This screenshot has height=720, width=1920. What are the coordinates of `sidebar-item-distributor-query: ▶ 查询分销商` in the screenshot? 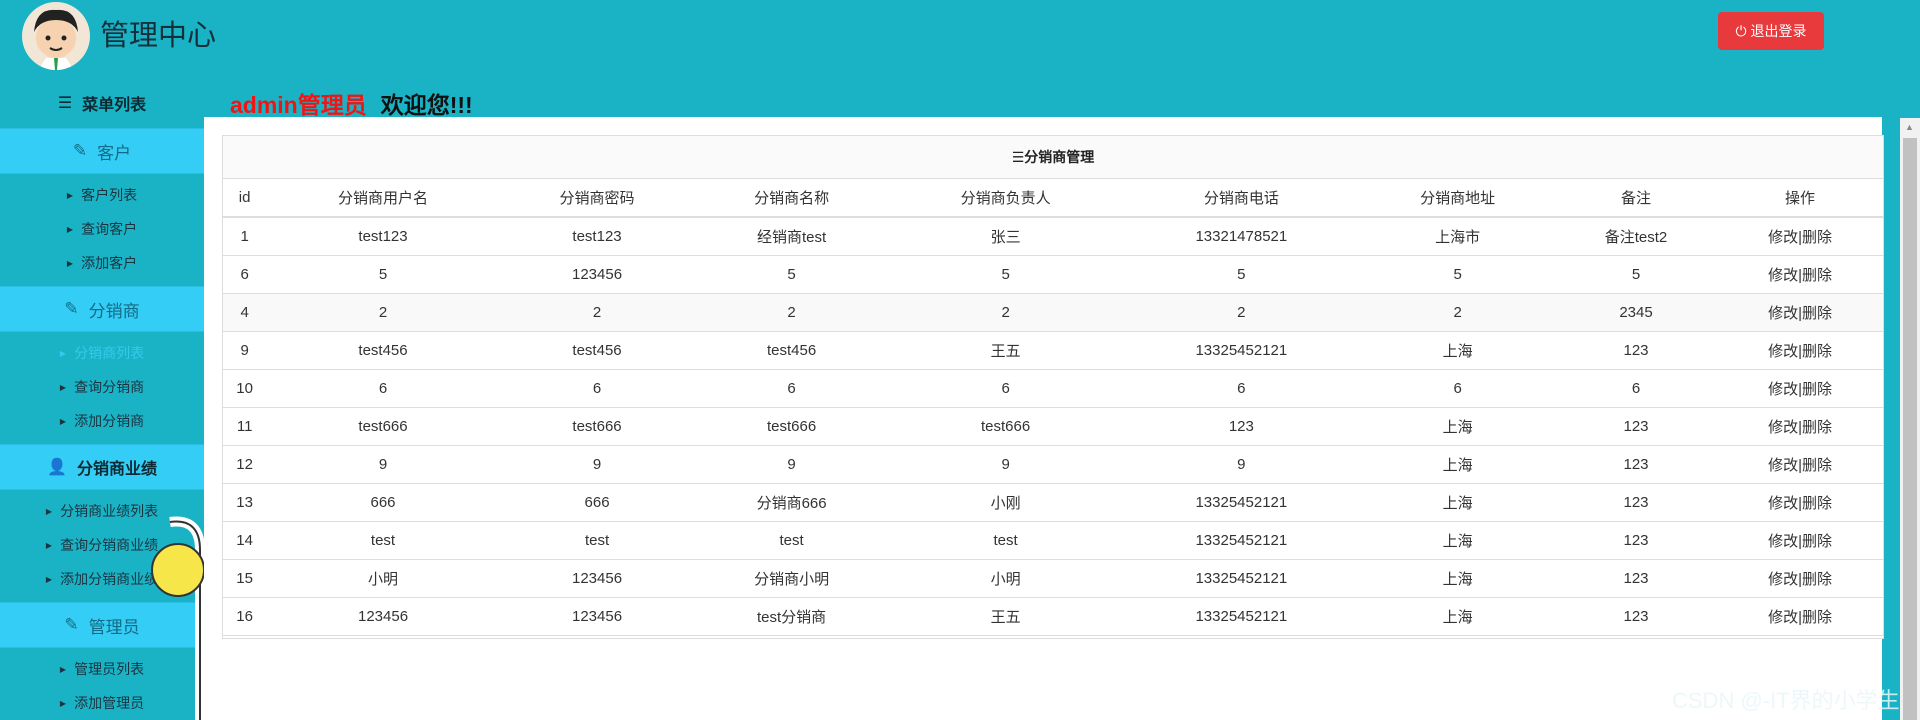 It's located at (102, 387).